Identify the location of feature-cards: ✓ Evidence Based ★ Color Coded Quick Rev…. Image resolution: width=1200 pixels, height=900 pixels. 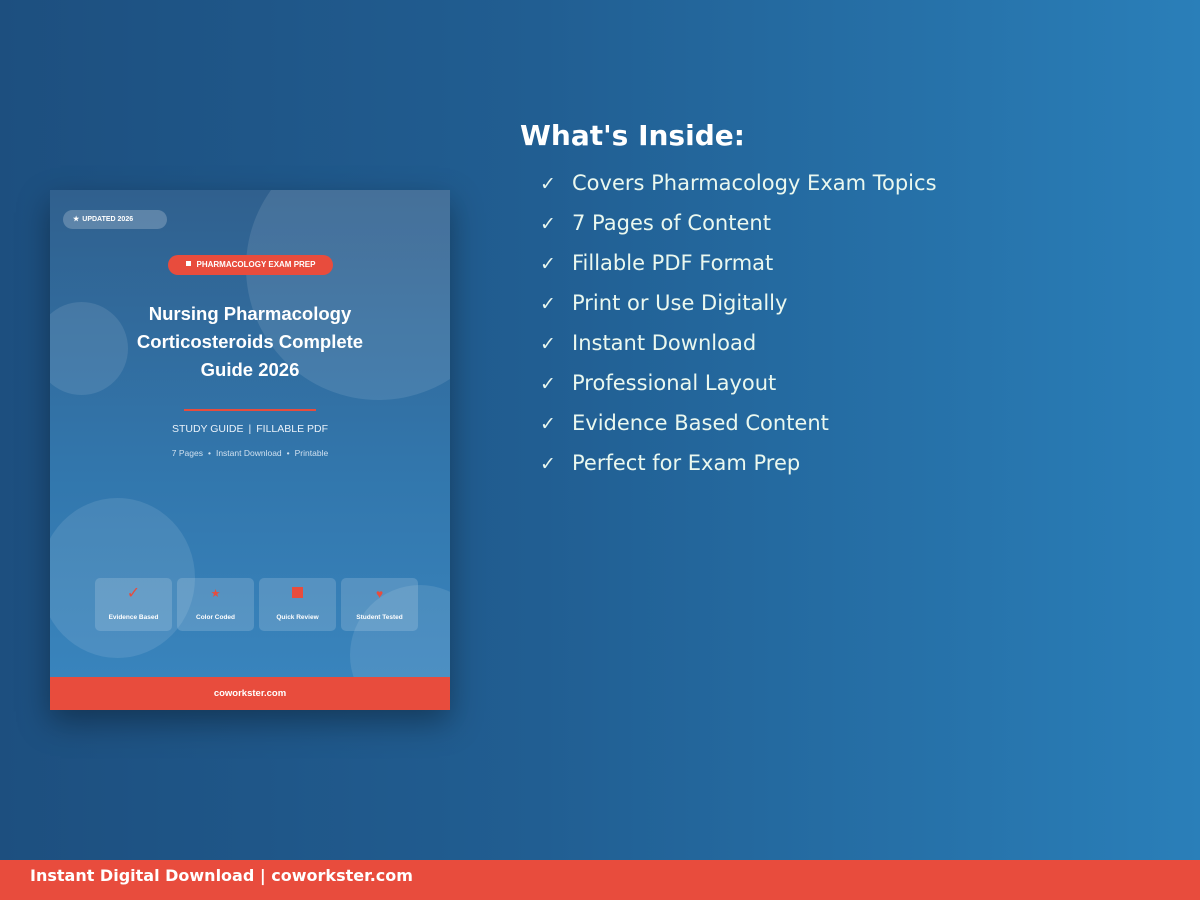
(256, 604).